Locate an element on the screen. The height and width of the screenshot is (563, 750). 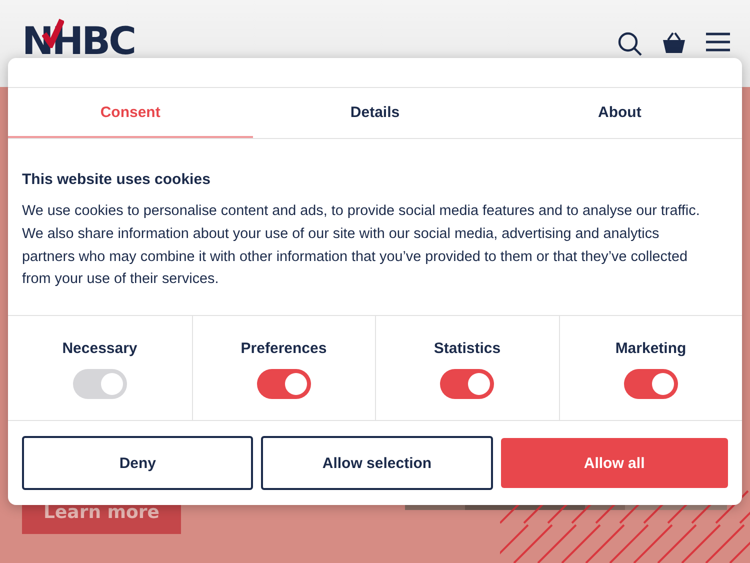
category-label: Preferences is located at coordinates (283, 349).